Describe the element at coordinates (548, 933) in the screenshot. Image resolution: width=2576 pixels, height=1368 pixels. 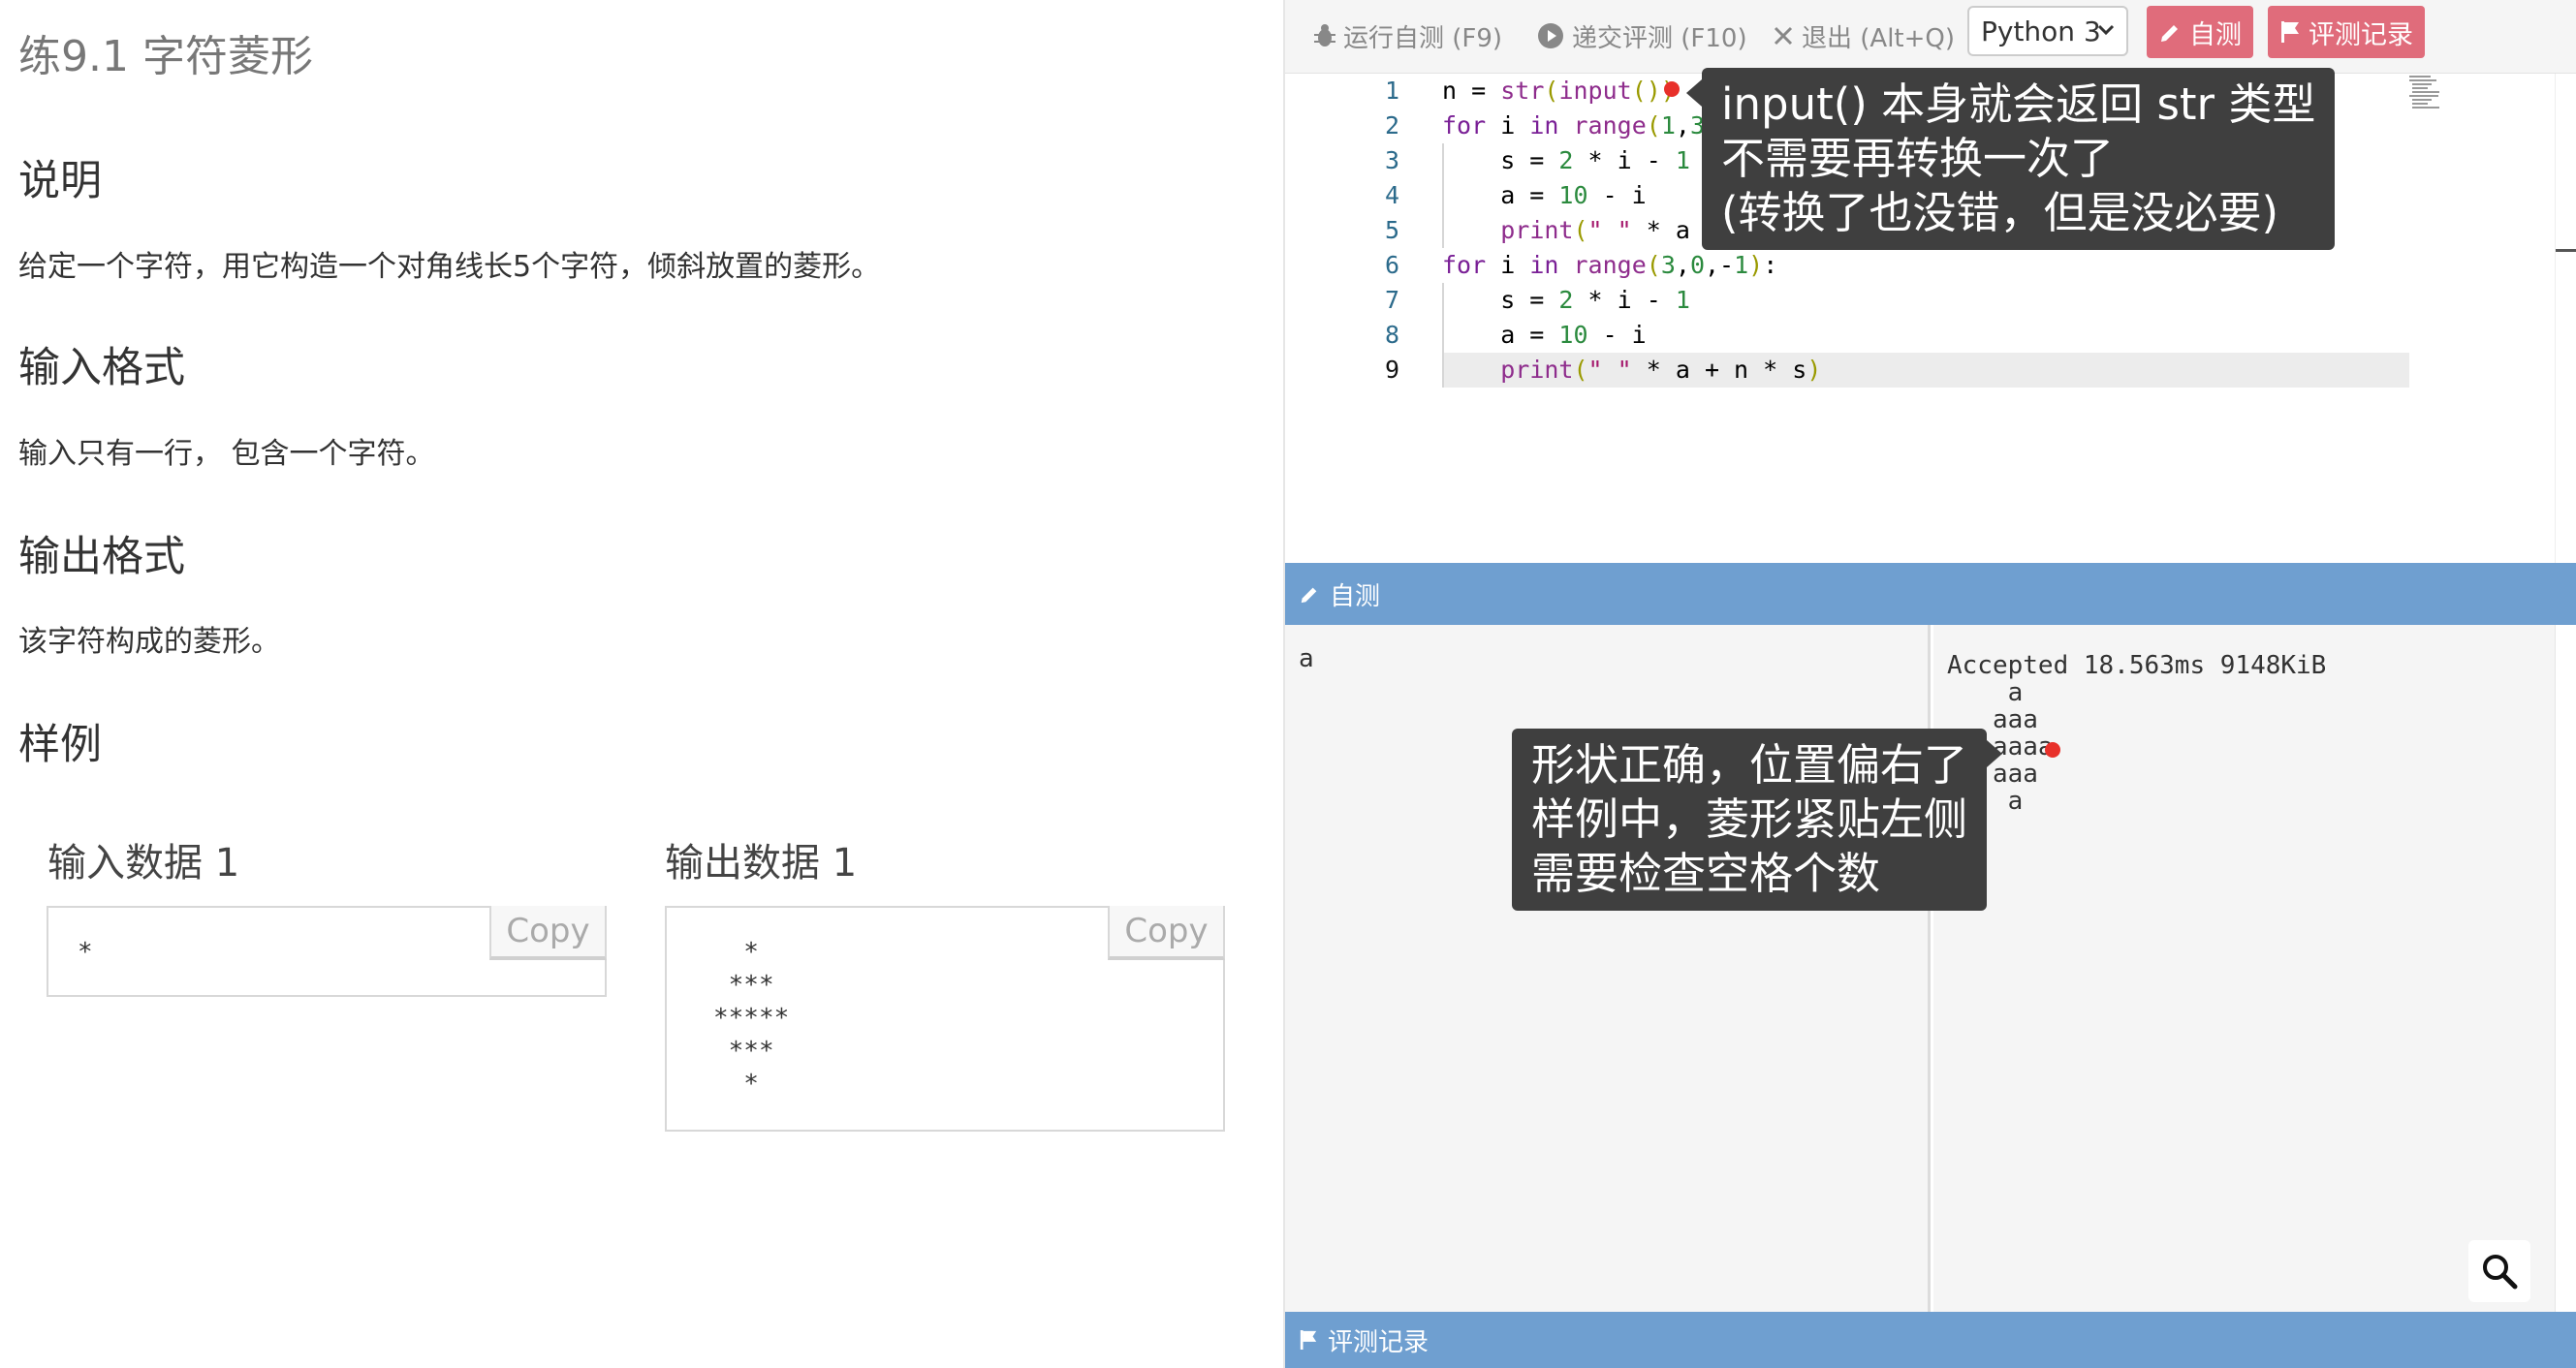
I see `copy-sample-input-button: Copy` at that location.